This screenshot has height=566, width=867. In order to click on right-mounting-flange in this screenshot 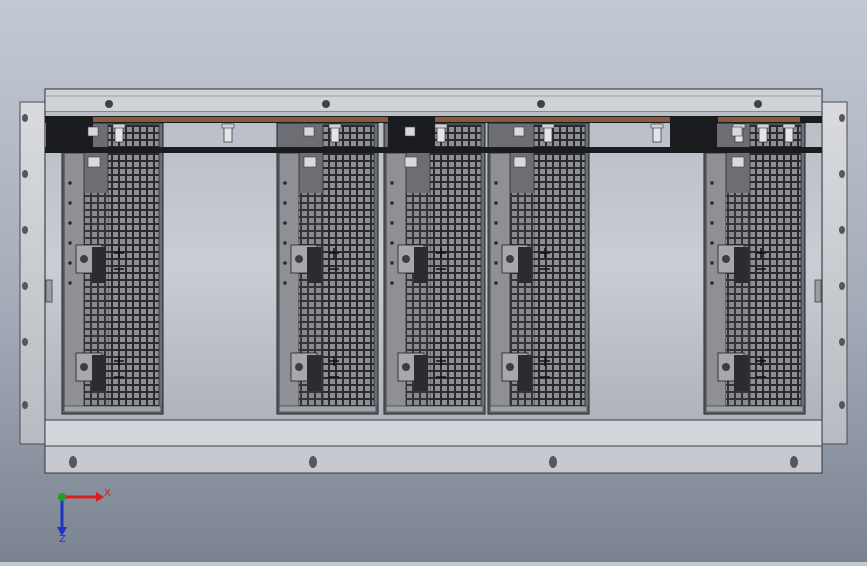, I will do `click(834, 273)`.